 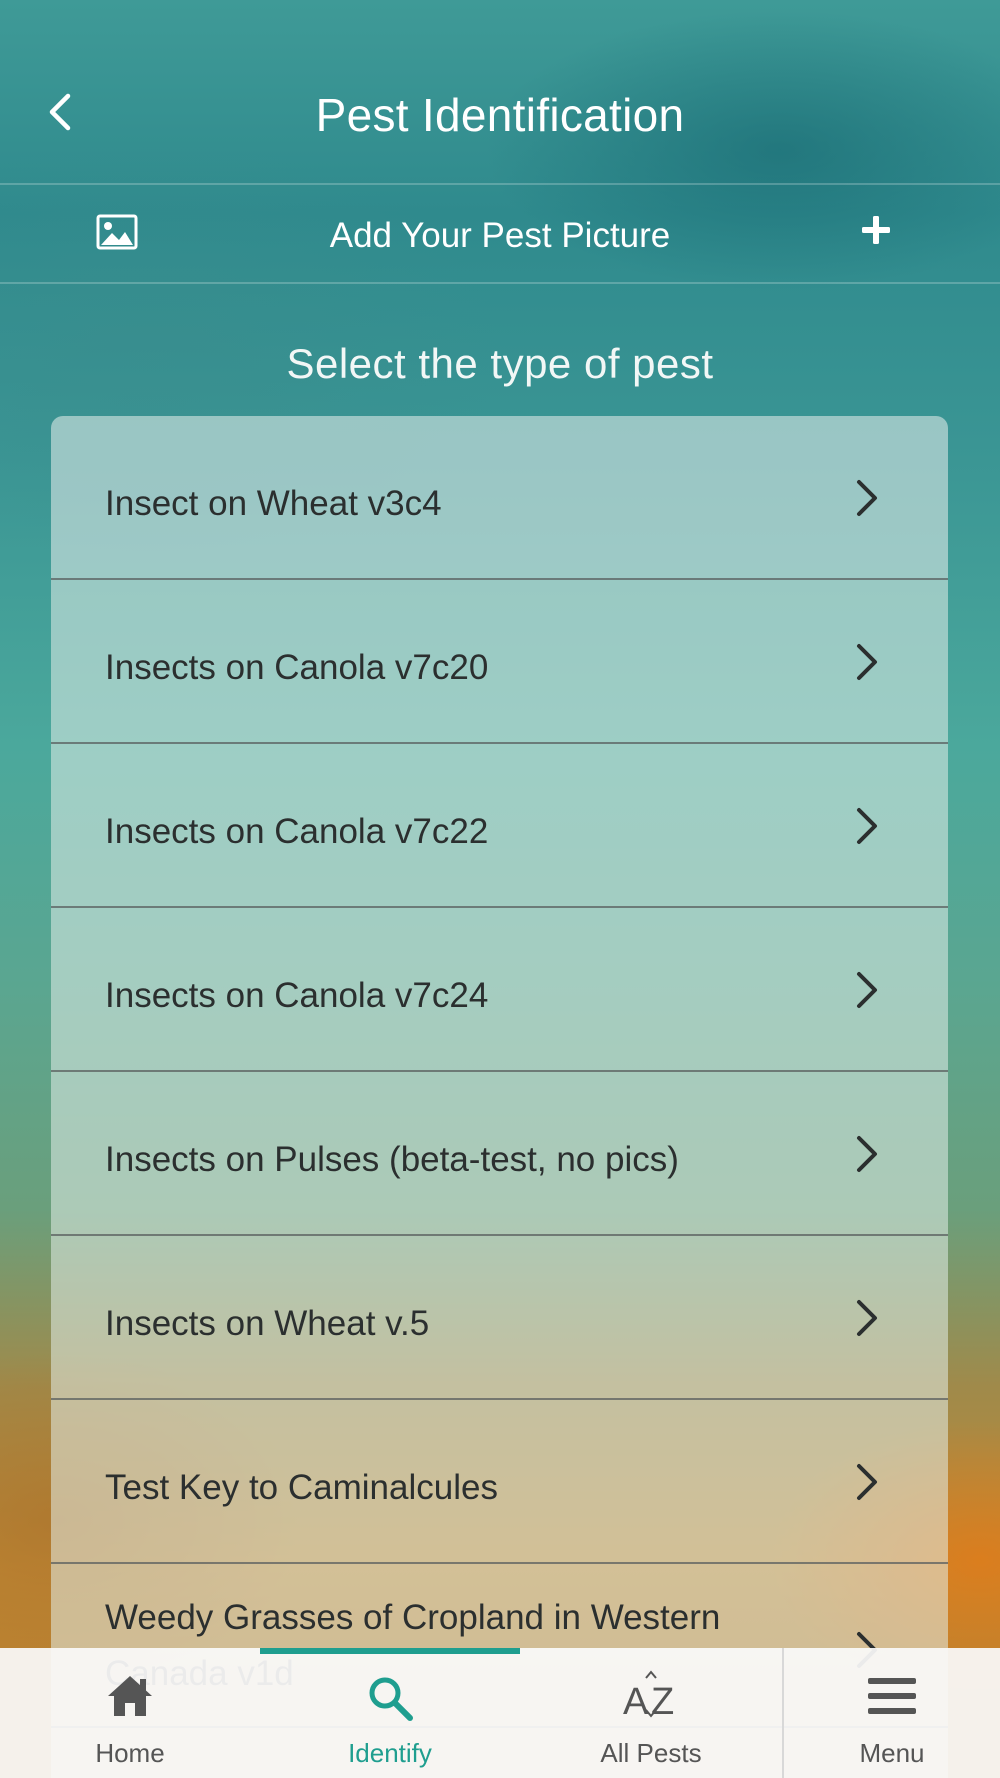 I want to click on add-pest-picture-label: Add Your Pest Picture, so click(x=500, y=235).